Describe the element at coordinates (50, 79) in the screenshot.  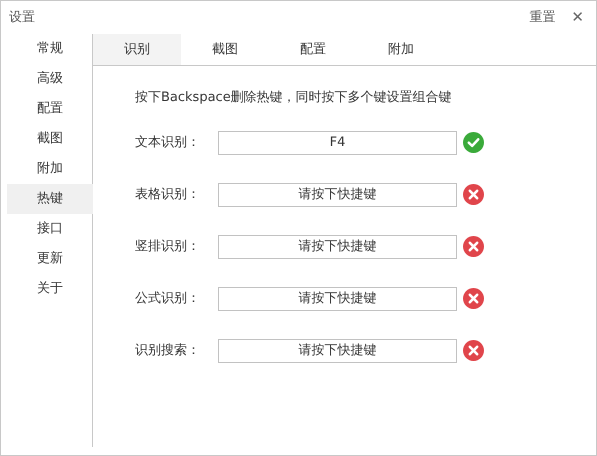
I see `sidebar-item: 高级` at that location.